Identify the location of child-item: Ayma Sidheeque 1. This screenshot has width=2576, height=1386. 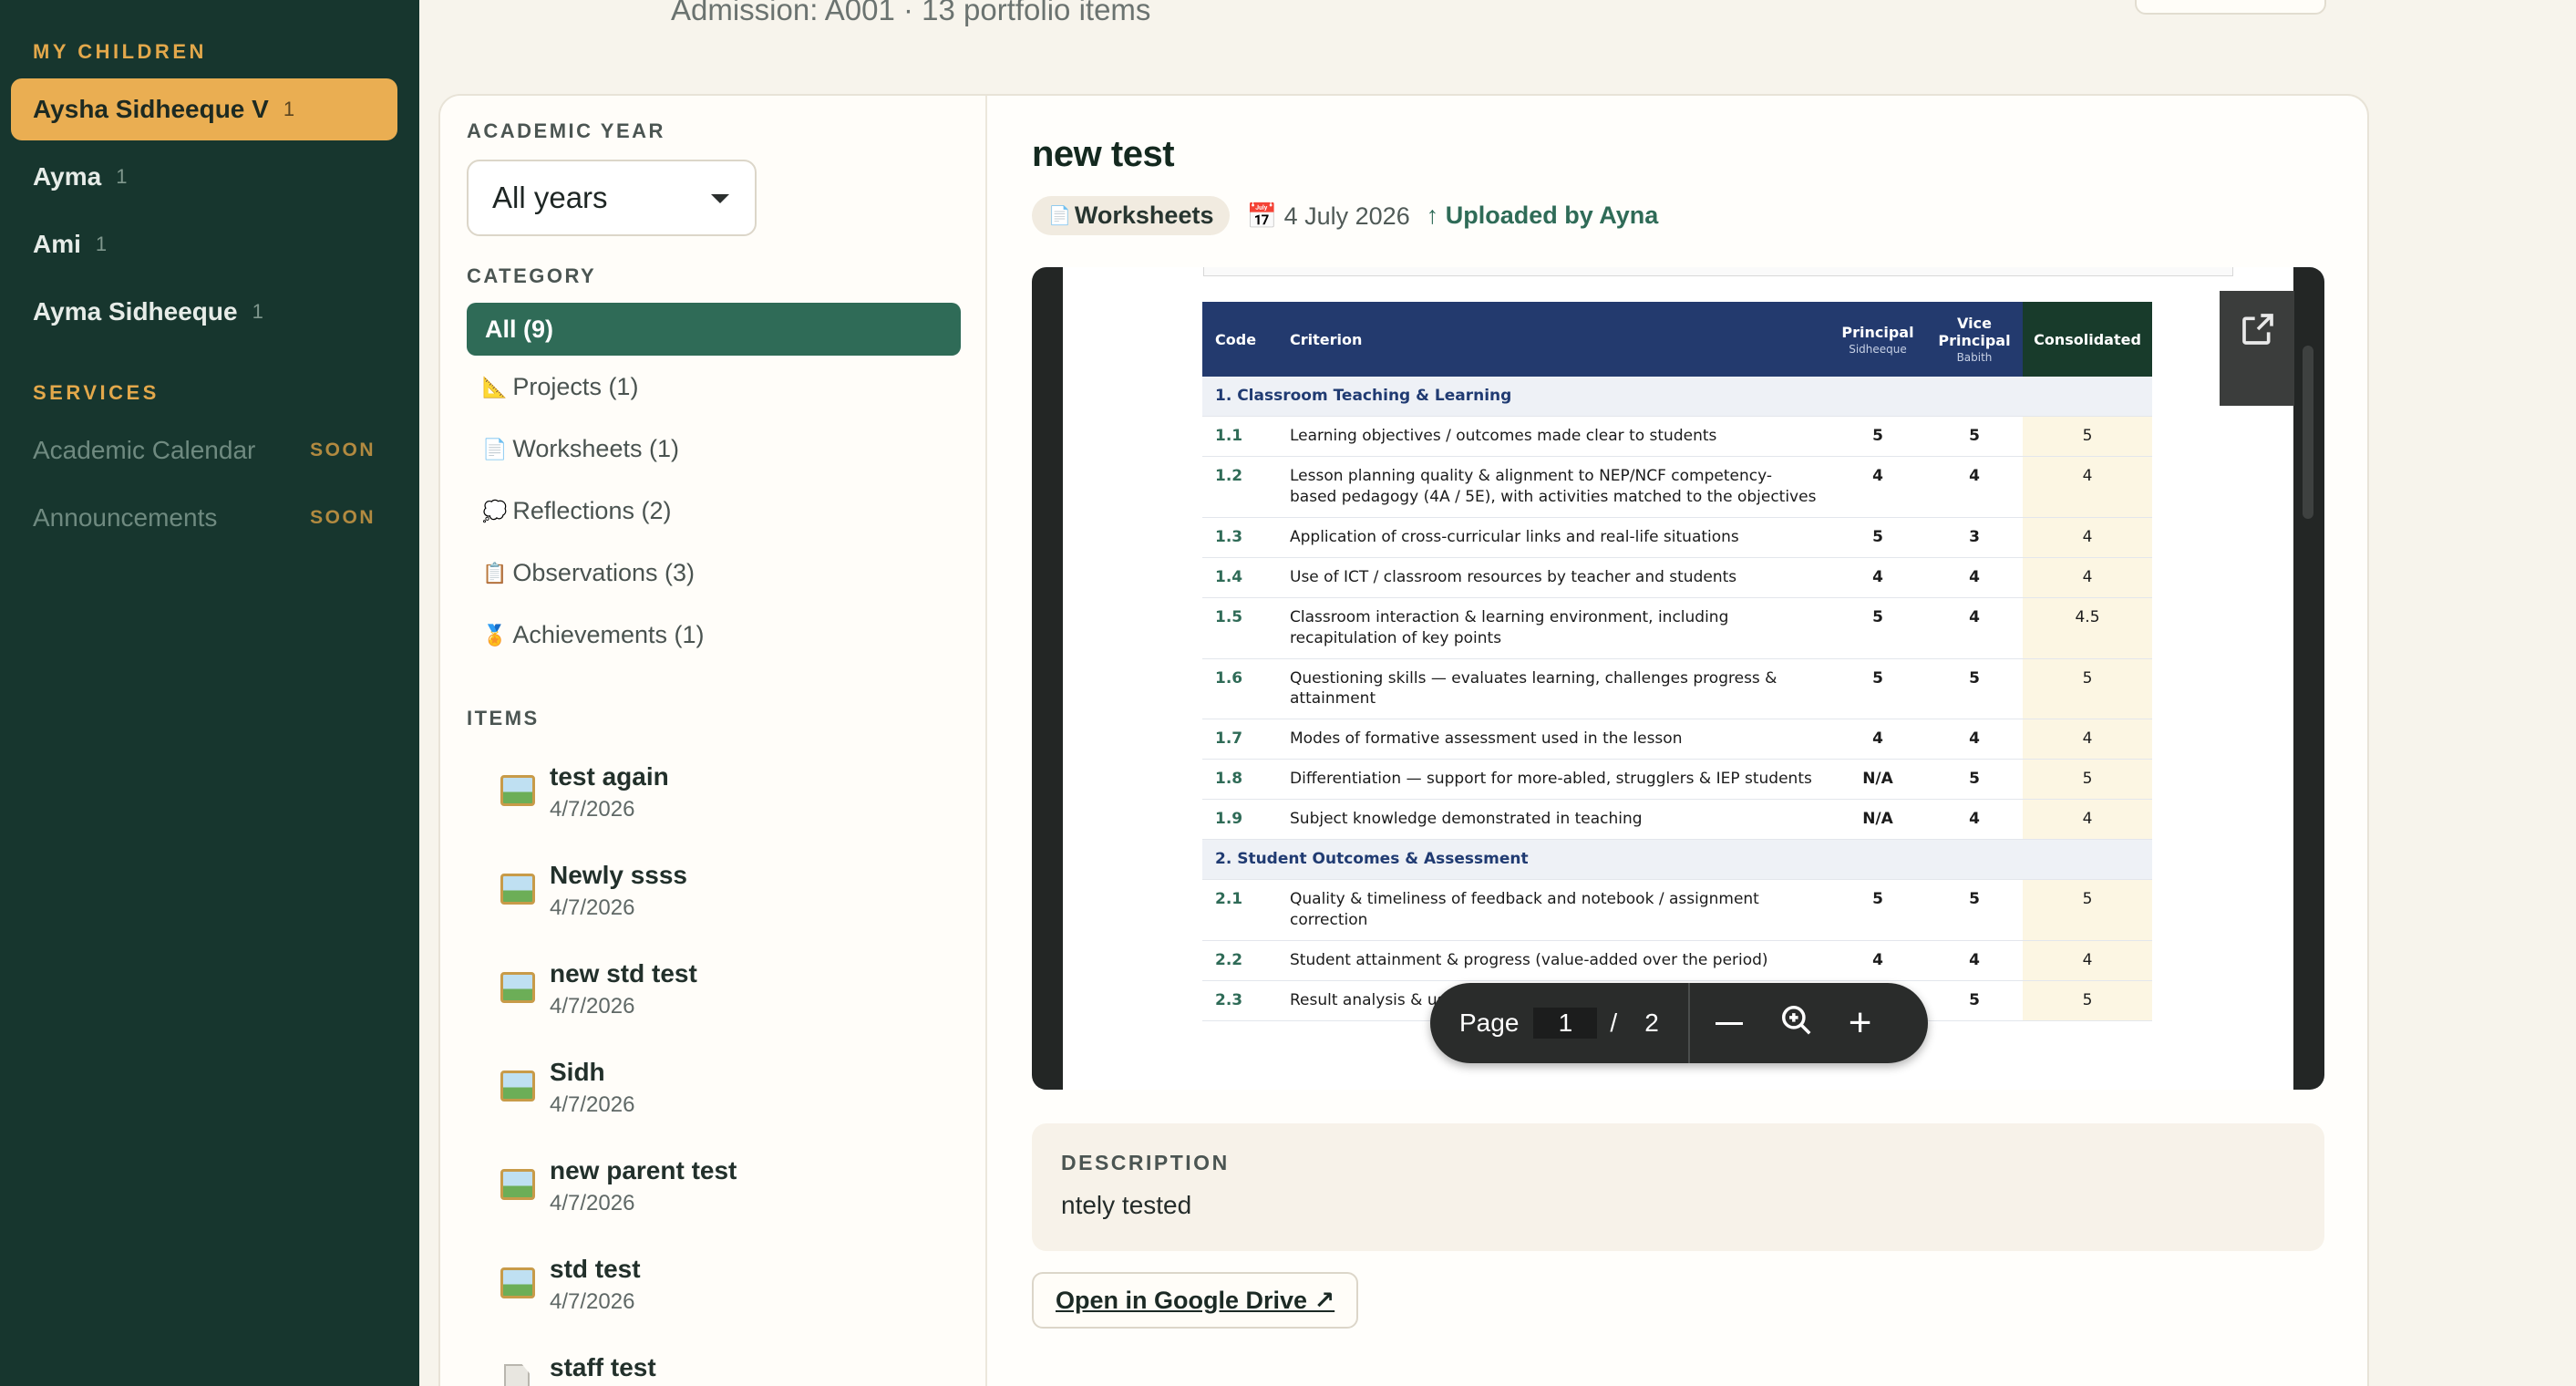
(204, 312).